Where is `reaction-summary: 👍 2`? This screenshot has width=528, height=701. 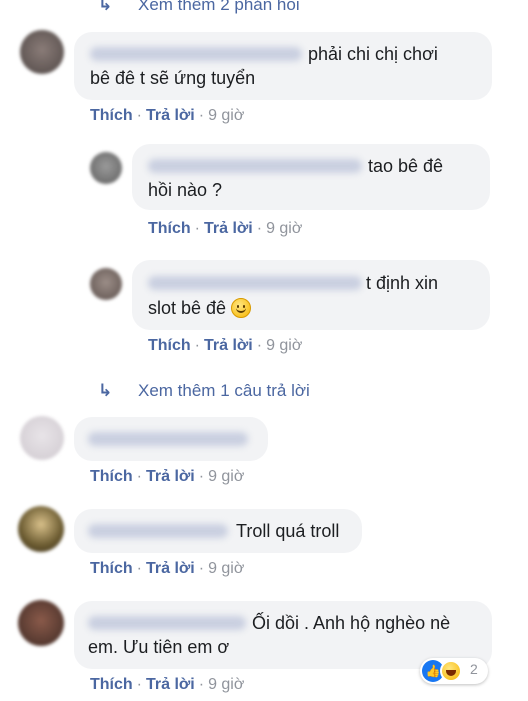 reaction-summary: 👍 2 is located at coordinates (454, 671).